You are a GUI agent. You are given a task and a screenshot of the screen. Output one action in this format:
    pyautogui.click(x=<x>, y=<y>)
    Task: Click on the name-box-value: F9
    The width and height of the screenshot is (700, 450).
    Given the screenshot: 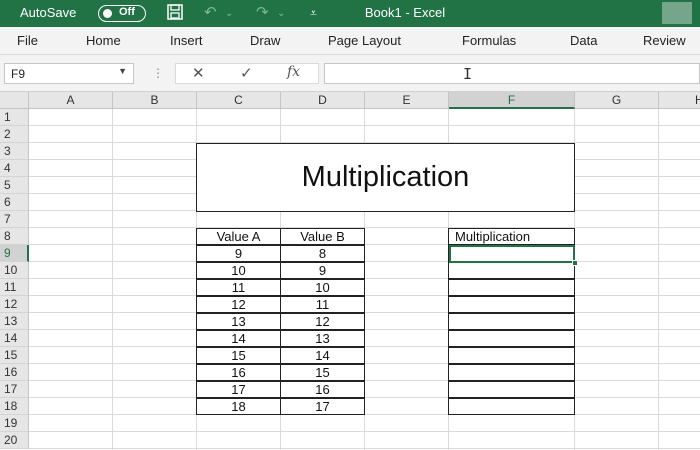 What is the action you would take?
    pyautogui.click(x=18, y=74)
    